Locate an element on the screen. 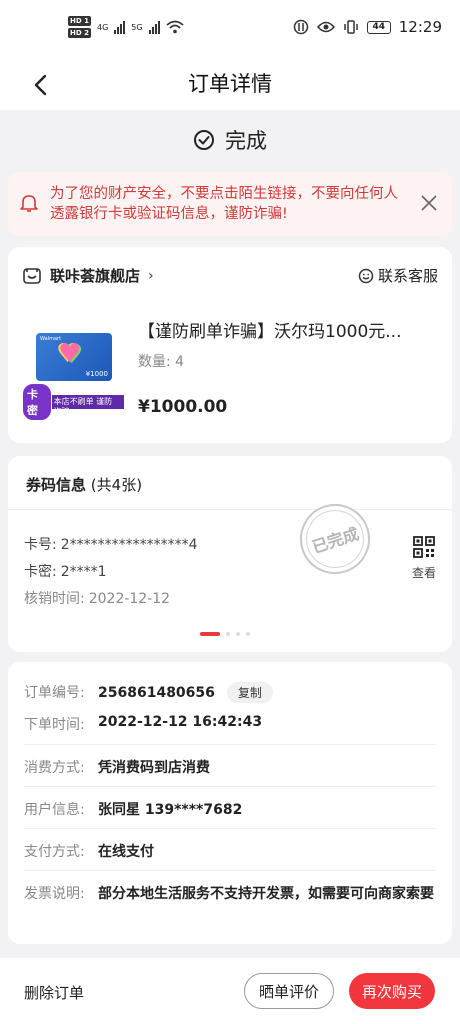 This screenshot has height=1024, width=460. coupon-header: 券码信息 (共4张) is located at coordinates (84, 484).